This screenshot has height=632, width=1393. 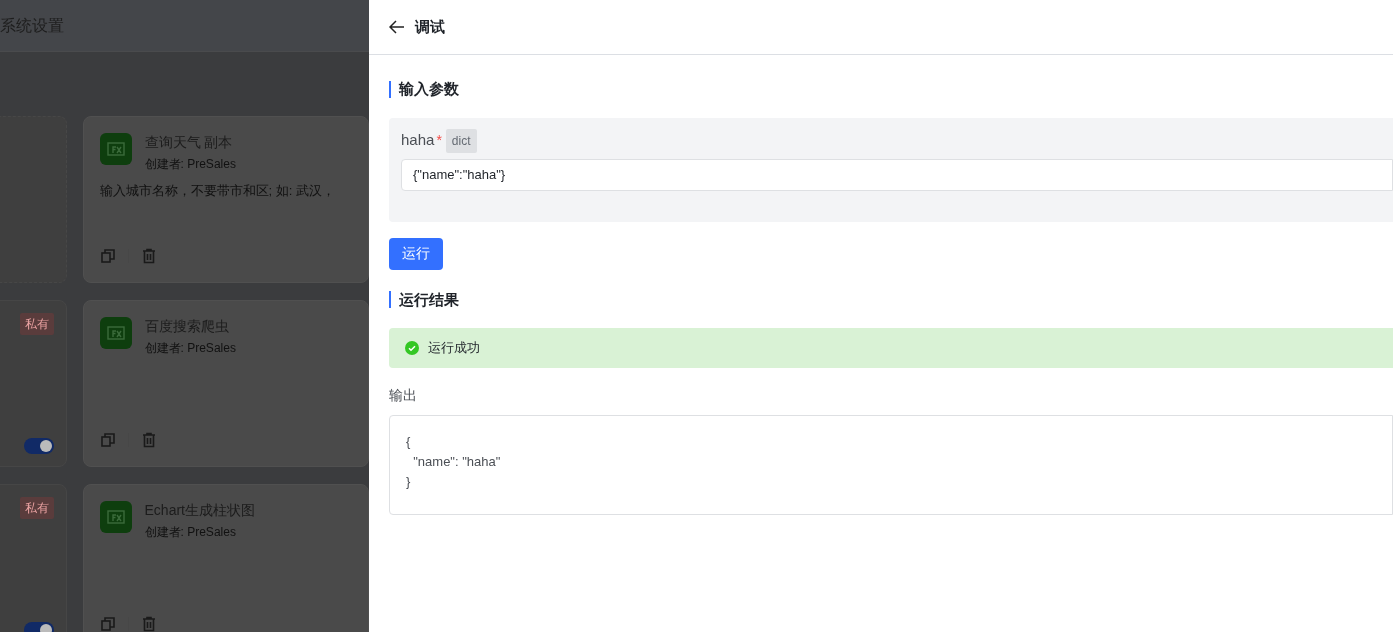 What do you see at coordinates (416, 253) in the screenshot?
I see `run-button: 运行` at bounding box center [416, 253].